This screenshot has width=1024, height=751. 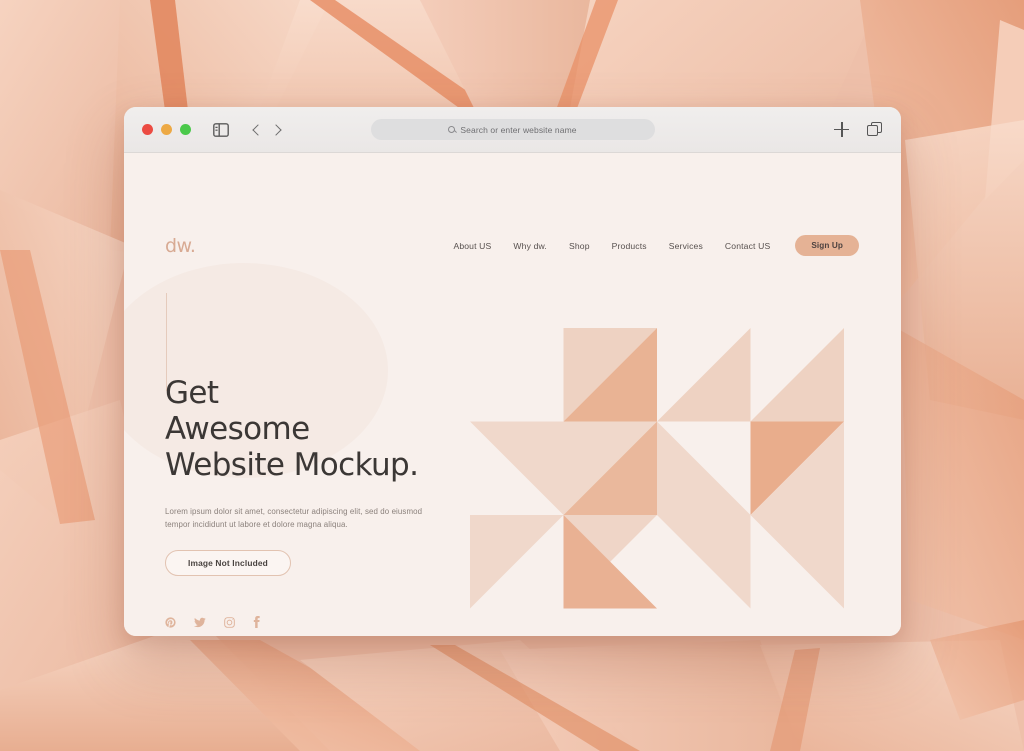 What do you see at coordinates (579, 246) in the screenshot?
I see `nav-item-shop: Shop` at bounding box center [579, 246].